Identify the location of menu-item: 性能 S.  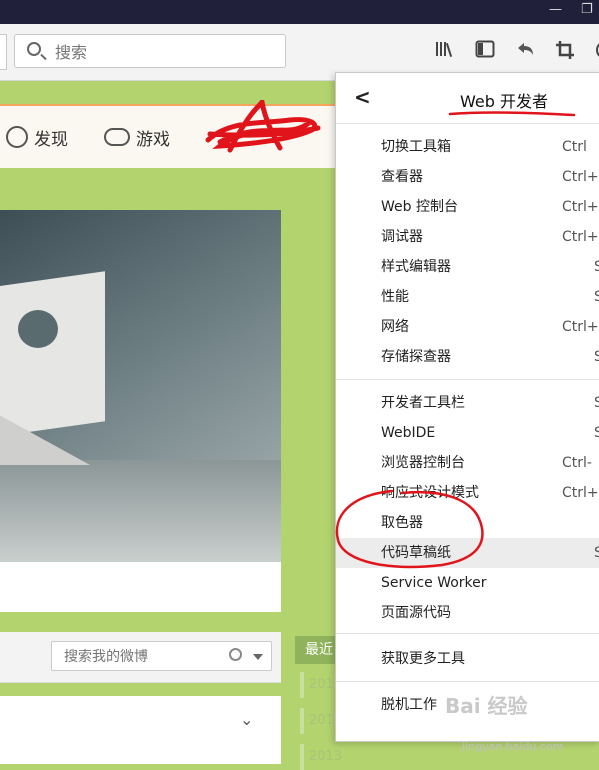
(467, 297).